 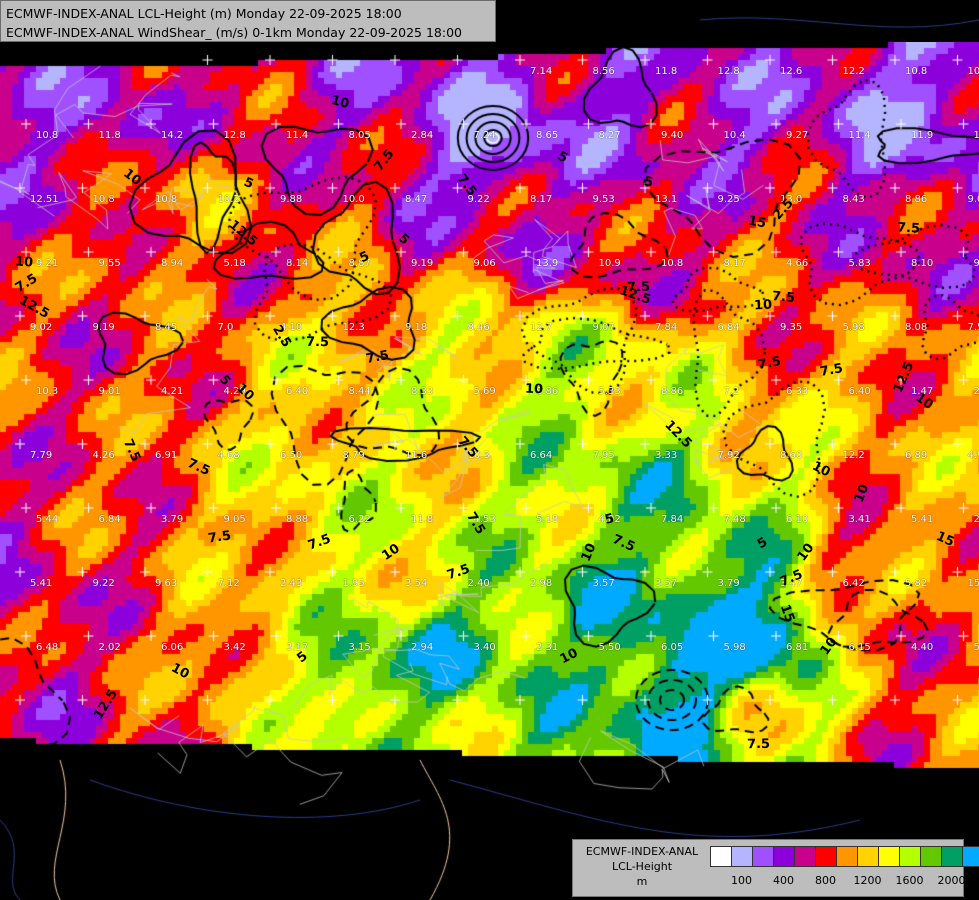 I want to click on legend-unit-label: m, so click(x=642, y=881).